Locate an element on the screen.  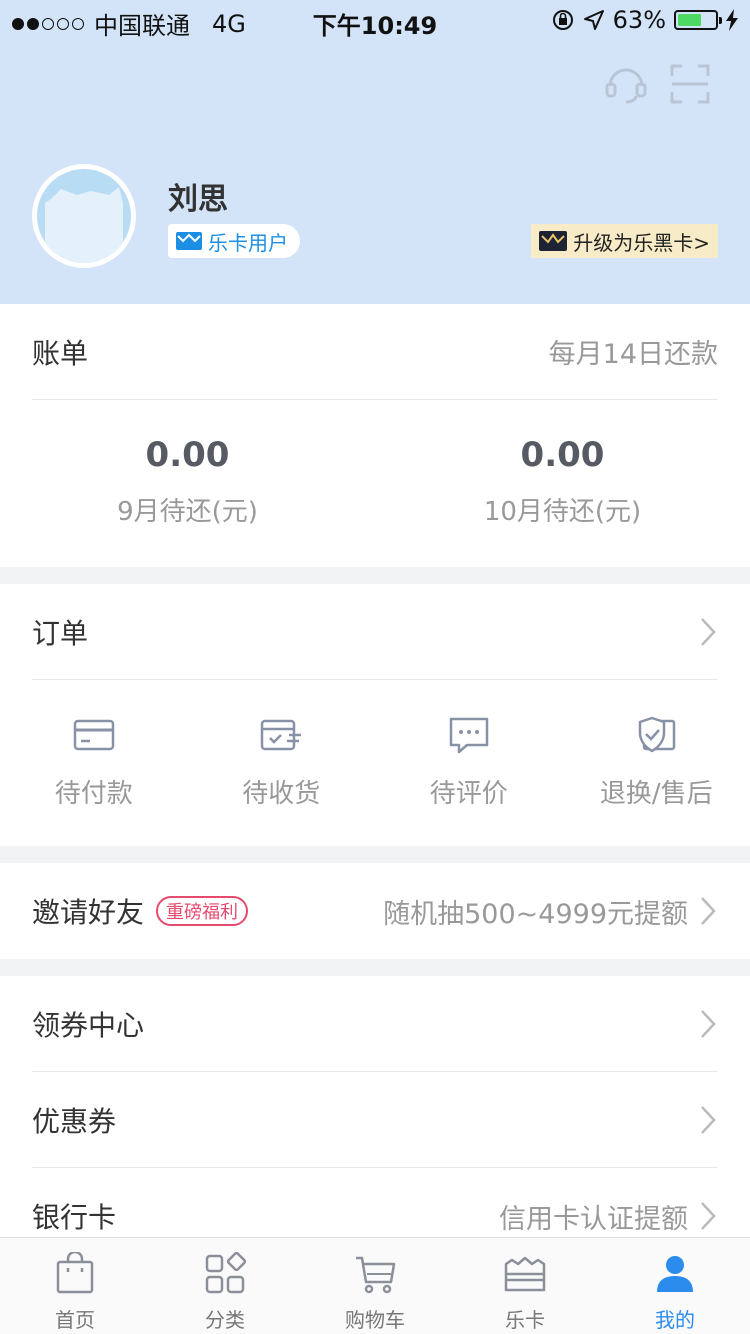
shield-icon is located at coordinates (657, 734).